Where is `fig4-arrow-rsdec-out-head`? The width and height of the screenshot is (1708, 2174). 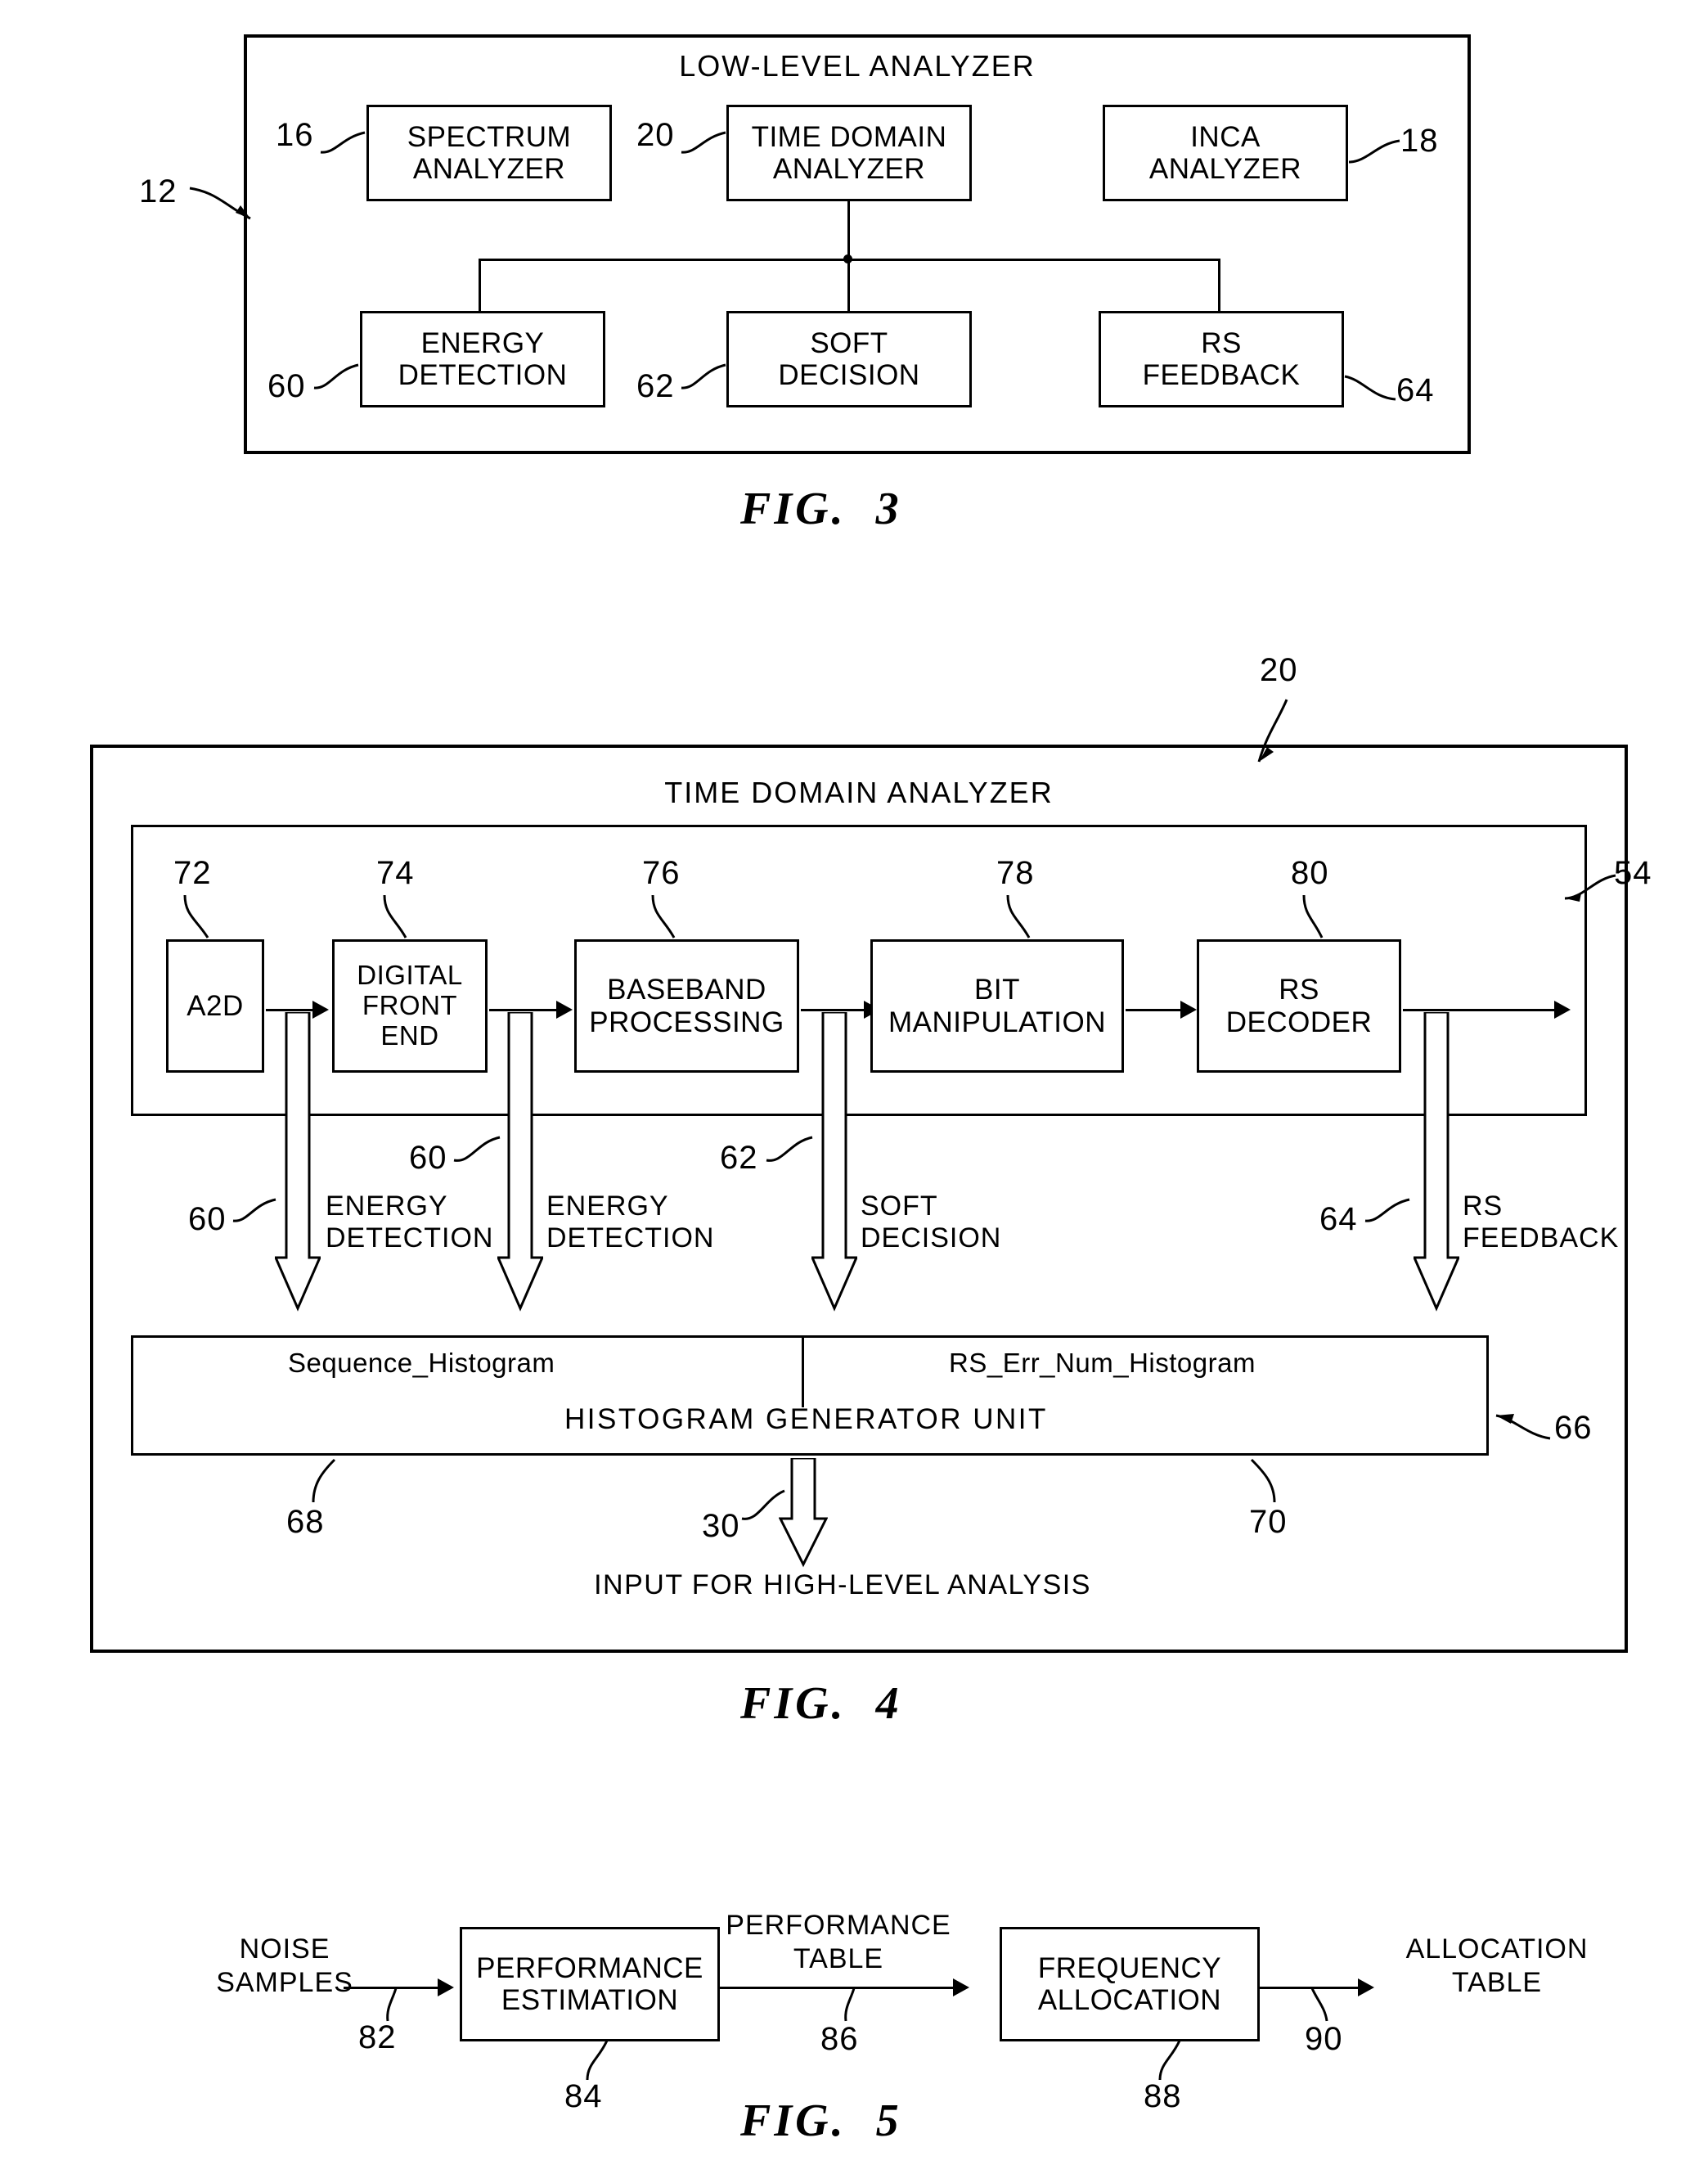 fig4-arrow-rsdec-out-head is located at coordinates (1563, 1010).